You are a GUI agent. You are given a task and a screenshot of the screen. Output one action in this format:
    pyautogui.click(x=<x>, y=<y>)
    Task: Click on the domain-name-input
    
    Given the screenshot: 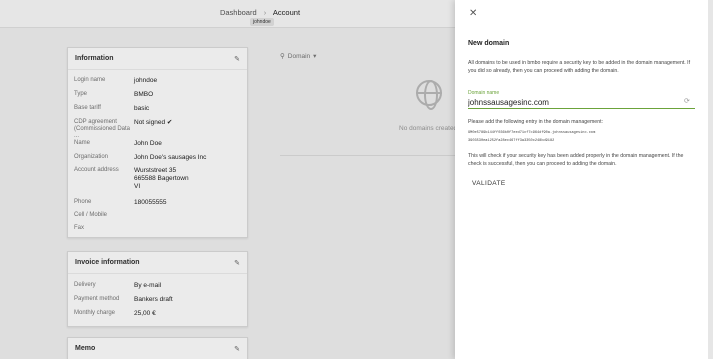 What is the action you would take?
    pyautogui.click(x=581, y=102)
    